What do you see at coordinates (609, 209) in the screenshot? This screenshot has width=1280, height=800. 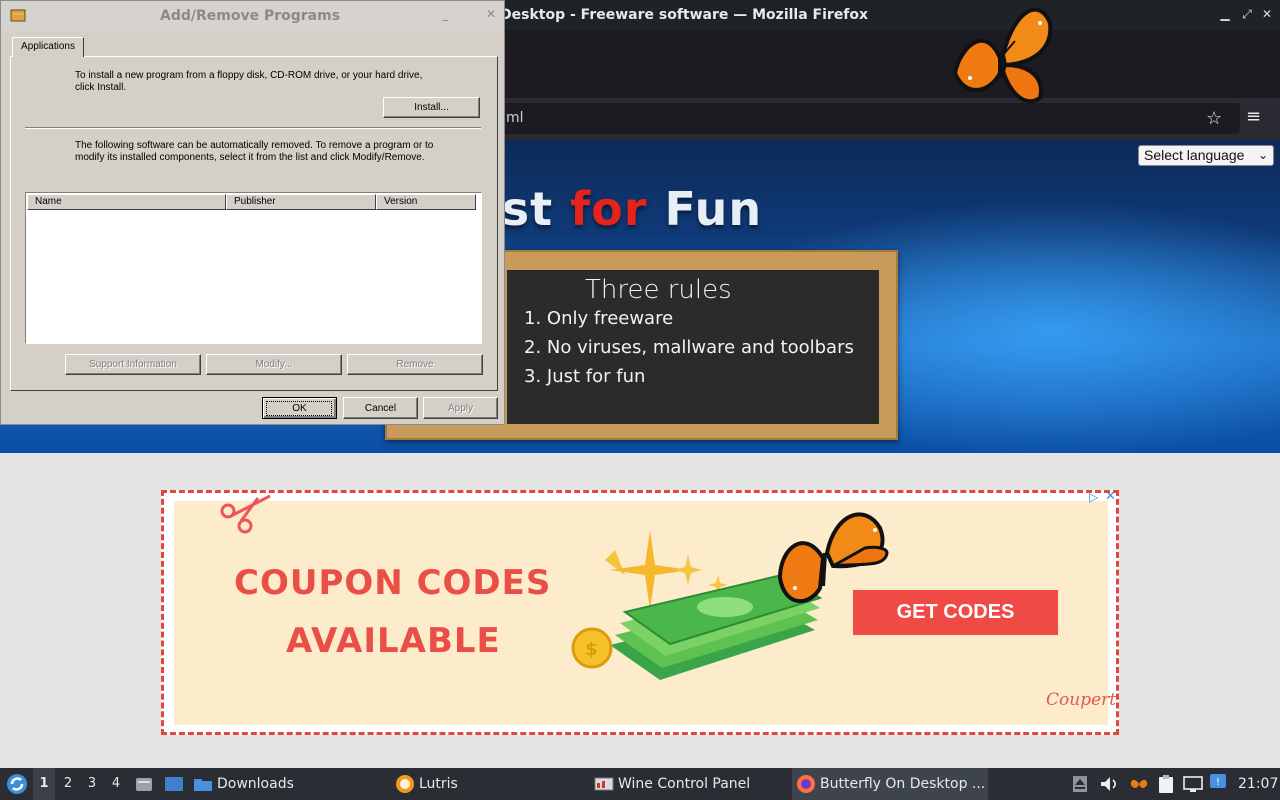 I see `banner-title-part2: for` at bounding box center [609, 209].